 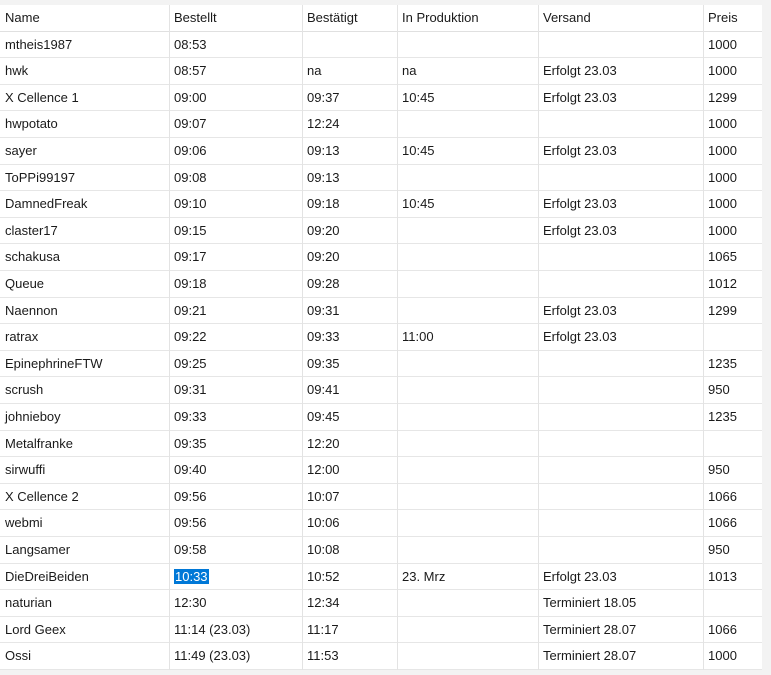 What do you see at coordinates (349, 656) in the screenshot?
I see `cell-bestaetigt: 11:53` at bounding box center [349, 656].